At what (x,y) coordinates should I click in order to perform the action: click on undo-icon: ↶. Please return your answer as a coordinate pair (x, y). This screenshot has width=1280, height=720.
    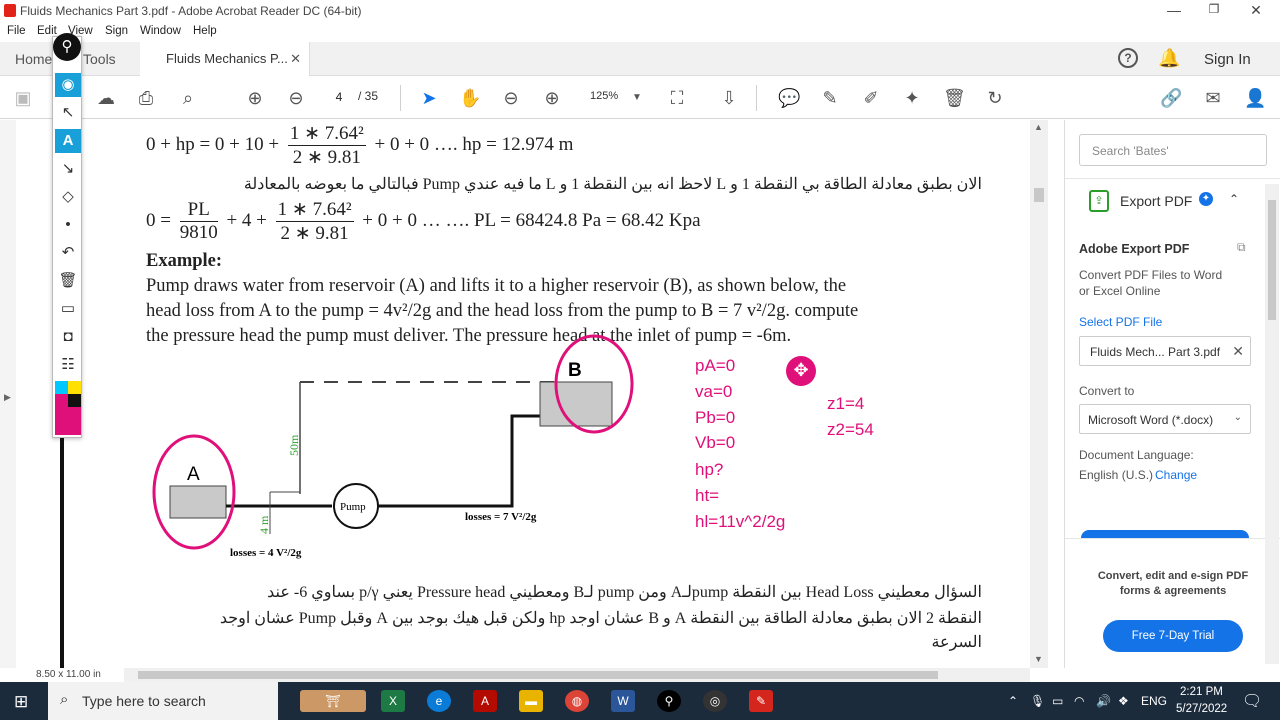
    Looking at the image, I should click on (68, 253).